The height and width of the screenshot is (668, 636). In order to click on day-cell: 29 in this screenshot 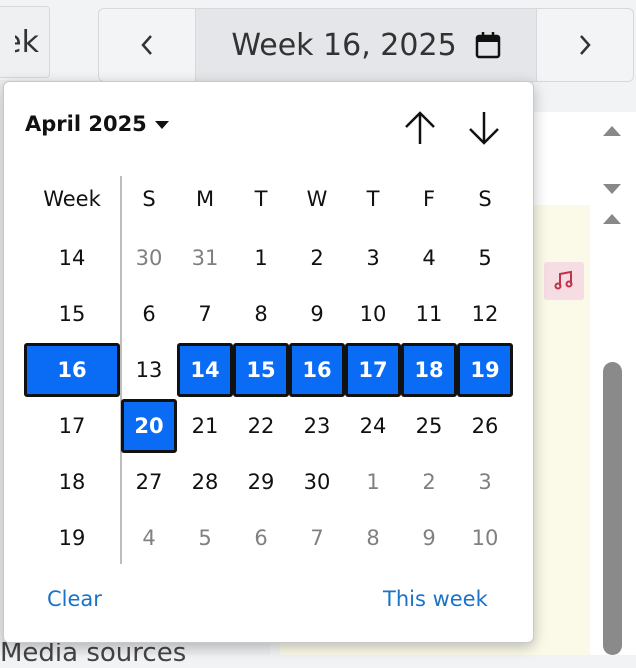, I will do `click(261, 482)`.